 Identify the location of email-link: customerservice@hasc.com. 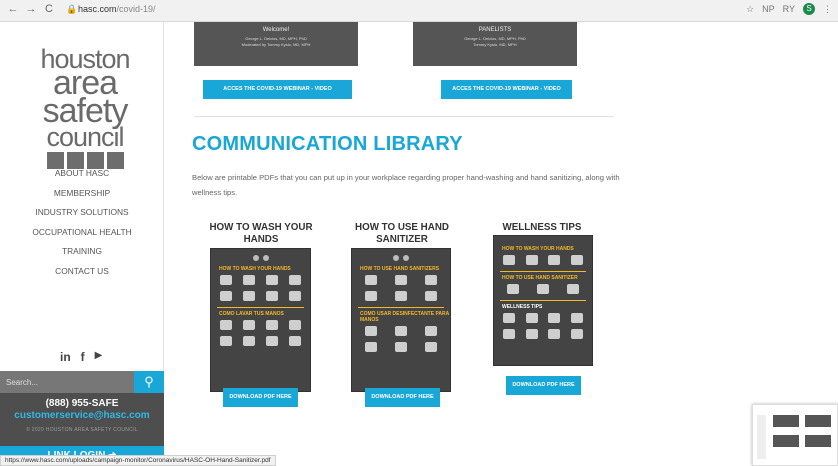
(82, 415).